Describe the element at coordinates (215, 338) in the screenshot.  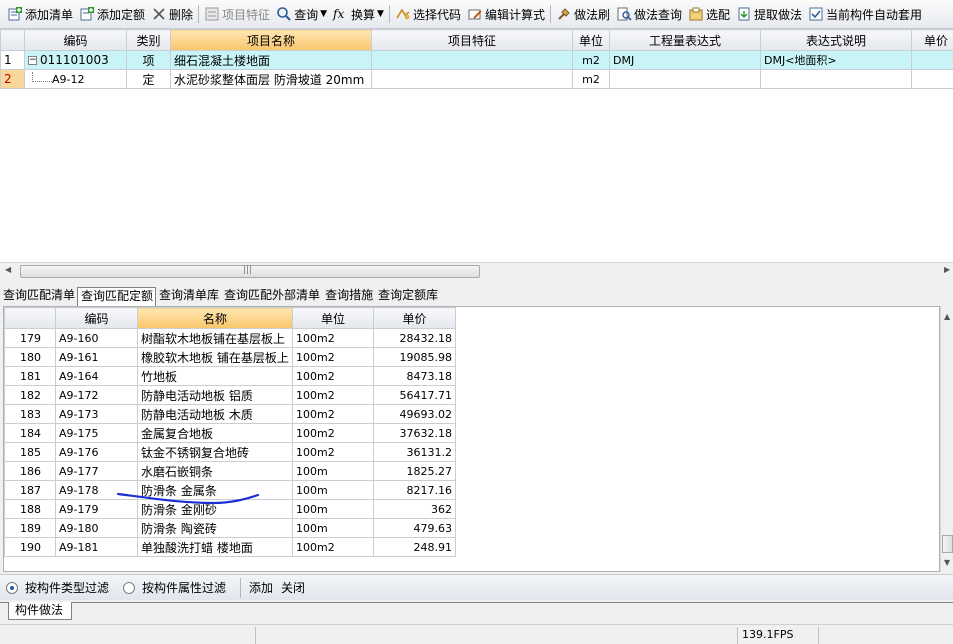
I see `cell-name: 树酯软木地板铺在基层板上` at that location.